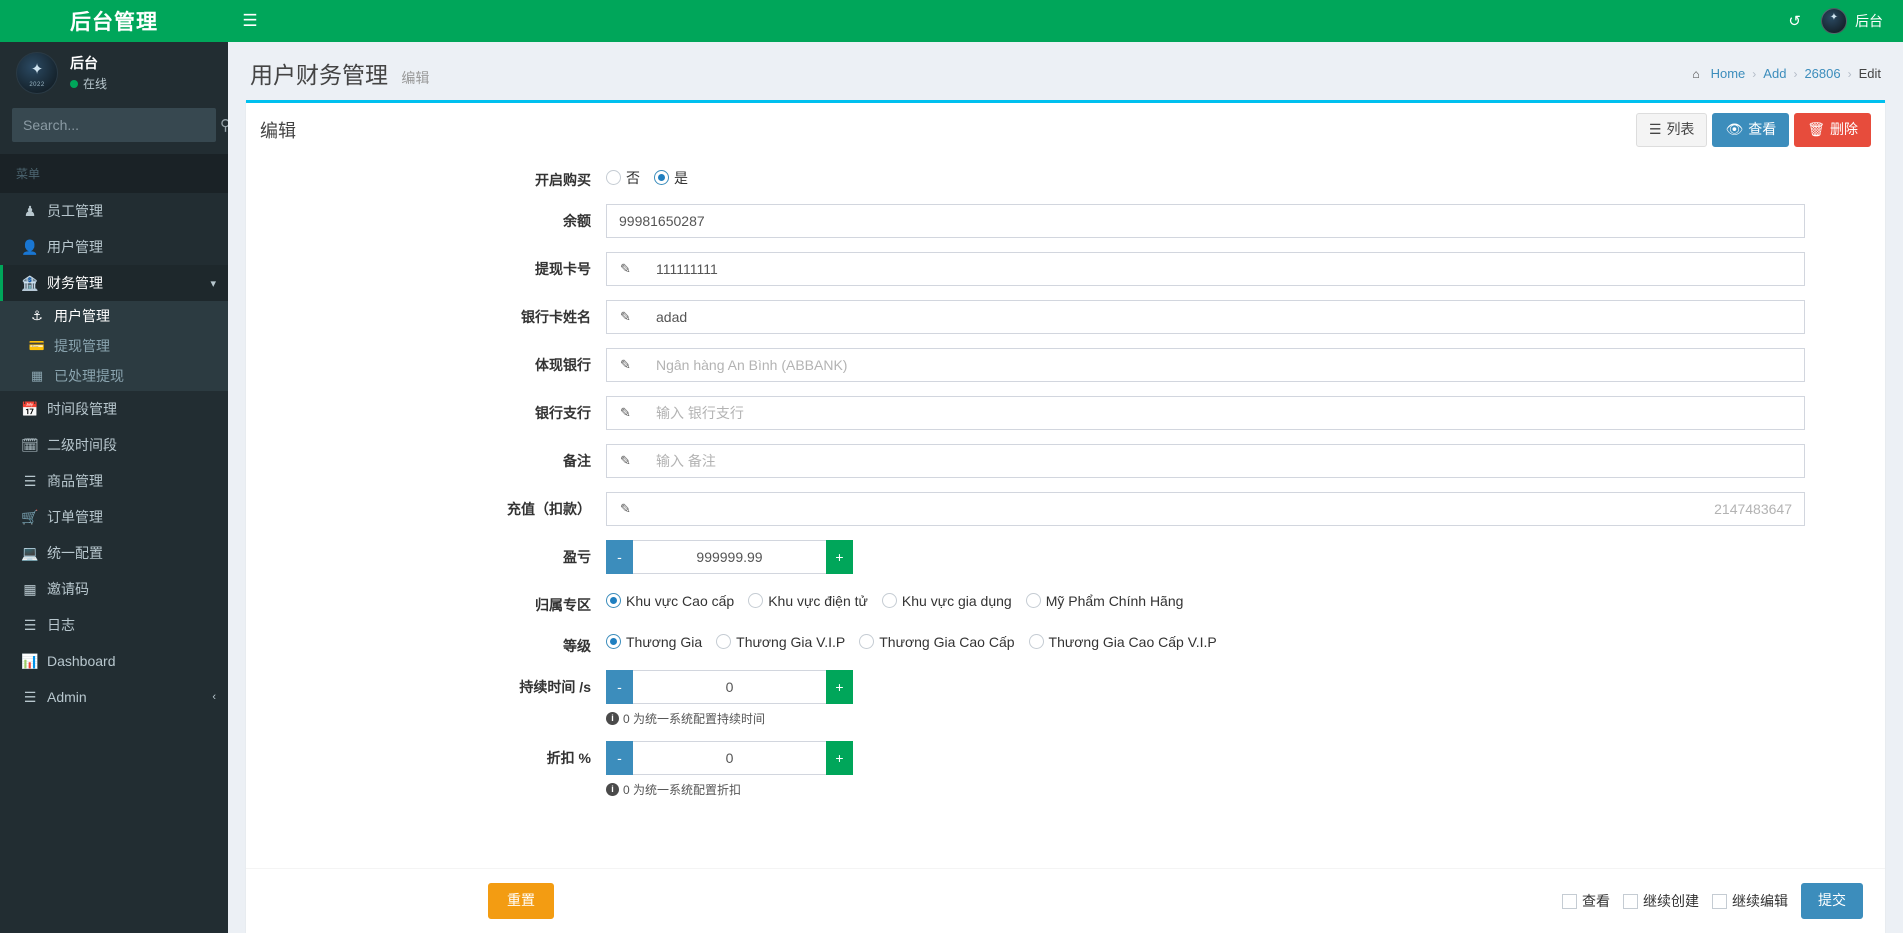 This screenshot has height=933, width=1903. What do you see at coordinates (114, 517) in the screenshot?
I see `sidebar-item-order-management: 🛒 订单管理` at bounding box center [114, 517].